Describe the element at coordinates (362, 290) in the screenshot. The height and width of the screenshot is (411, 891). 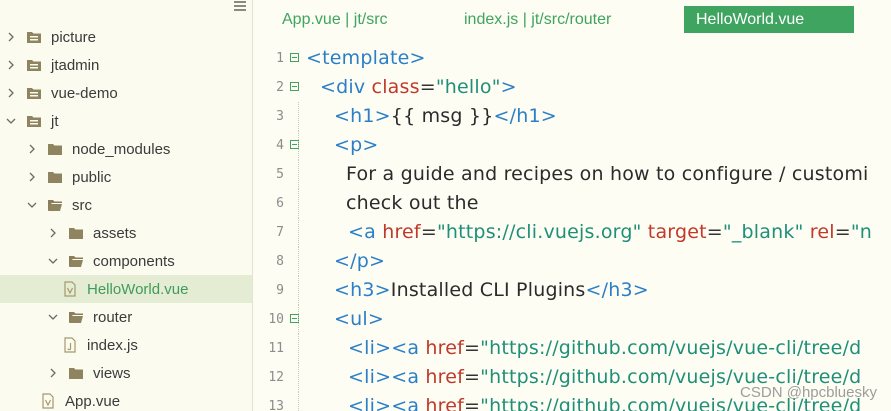
I see `code-token: <h3>` at that location.